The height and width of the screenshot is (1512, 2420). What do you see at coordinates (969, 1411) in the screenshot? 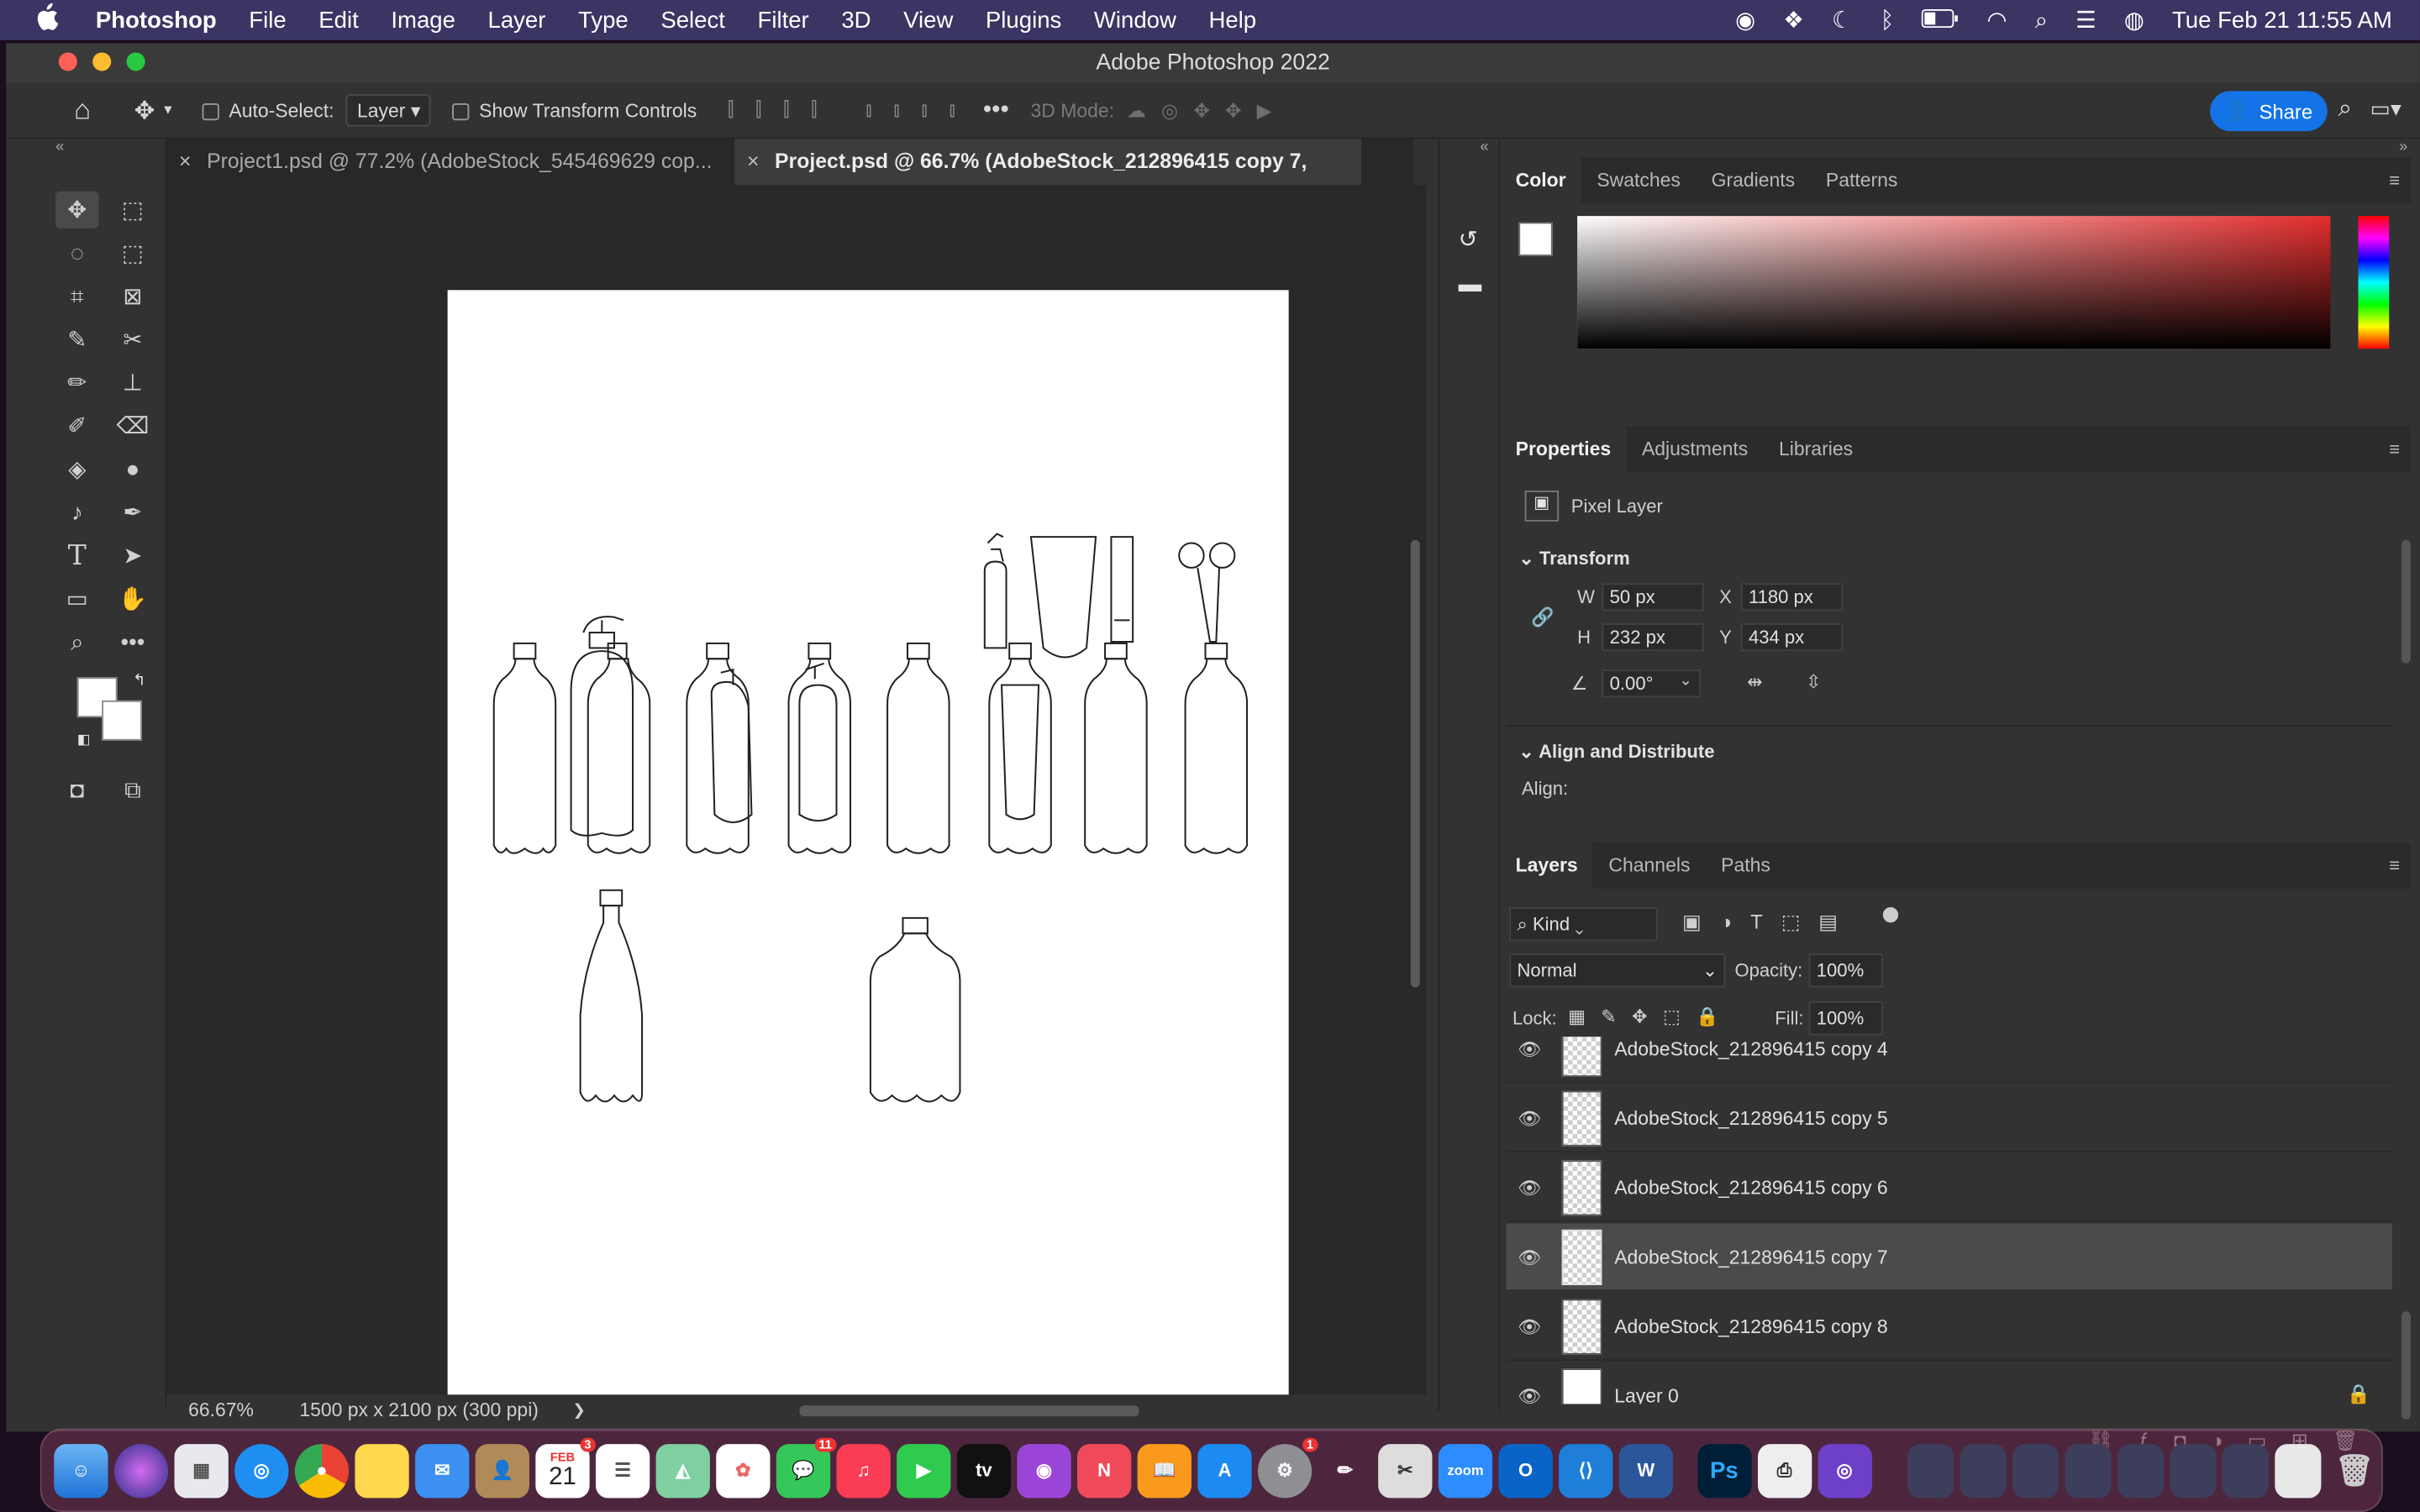
I see `horizontal-scroll-thumb` at bounding box center [969, 1411].